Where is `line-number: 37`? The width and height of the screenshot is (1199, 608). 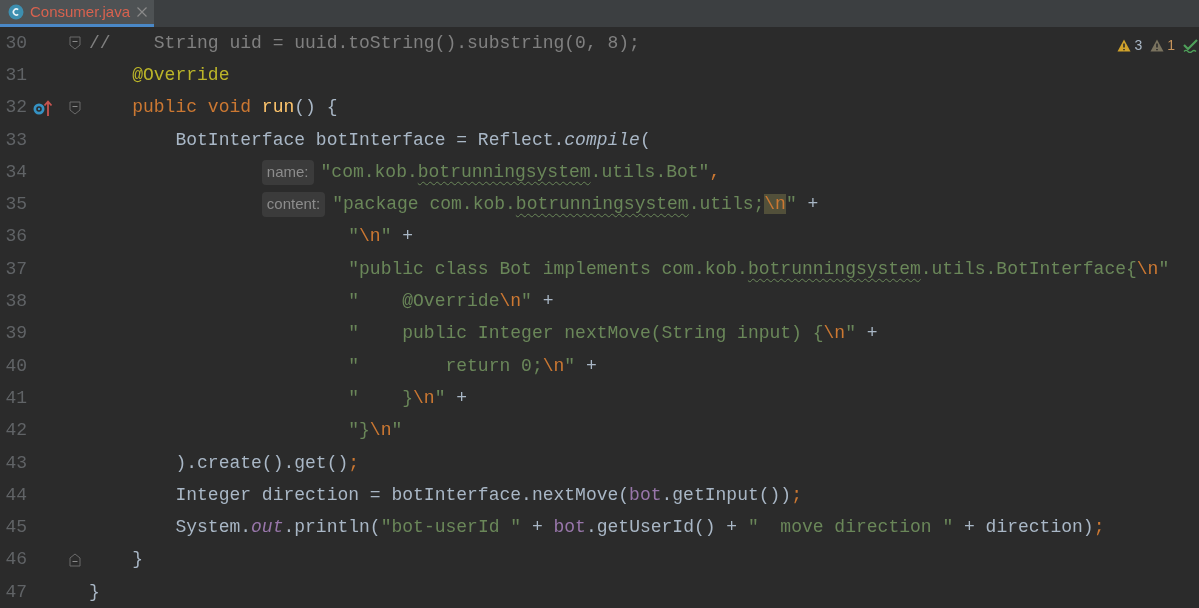 line-number: 37 is located at coordinates (15, 269).